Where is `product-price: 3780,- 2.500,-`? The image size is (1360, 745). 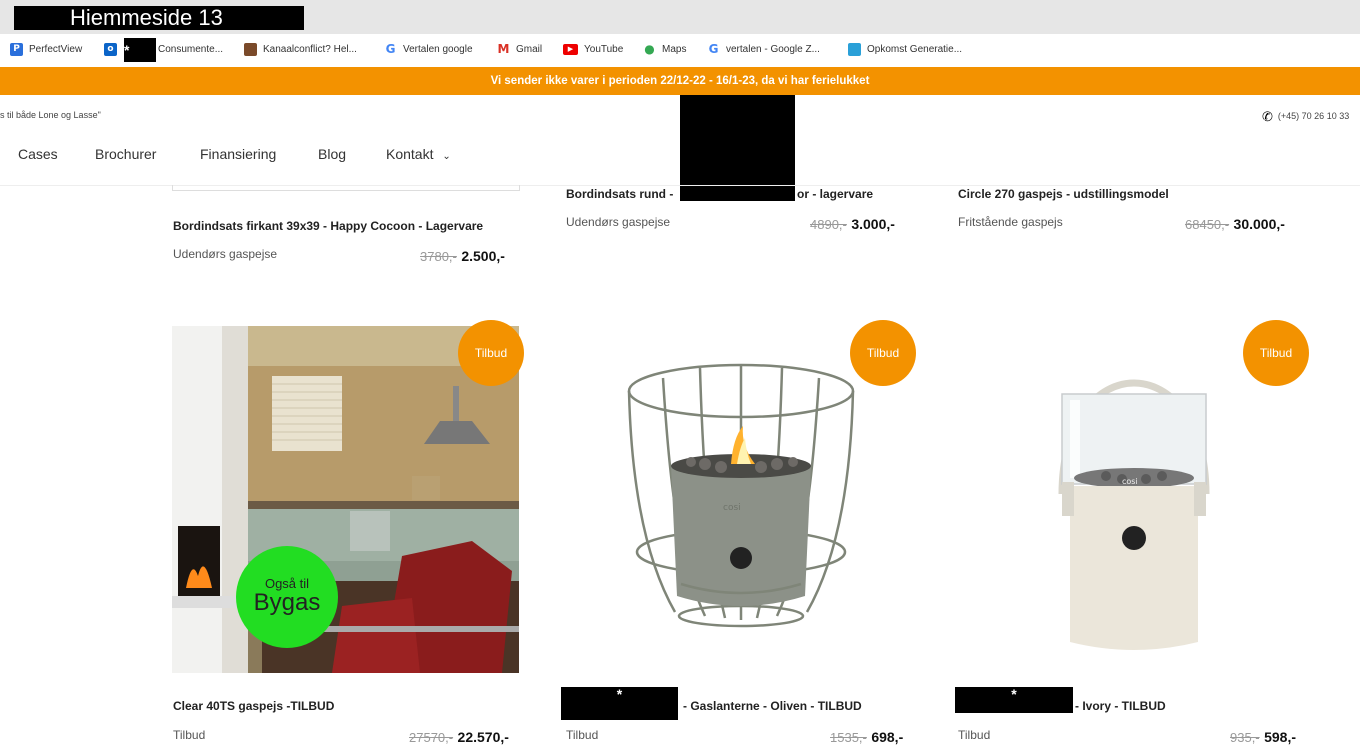 product-price: 3780,- 2.500,- is located at coordinates (462, 256).